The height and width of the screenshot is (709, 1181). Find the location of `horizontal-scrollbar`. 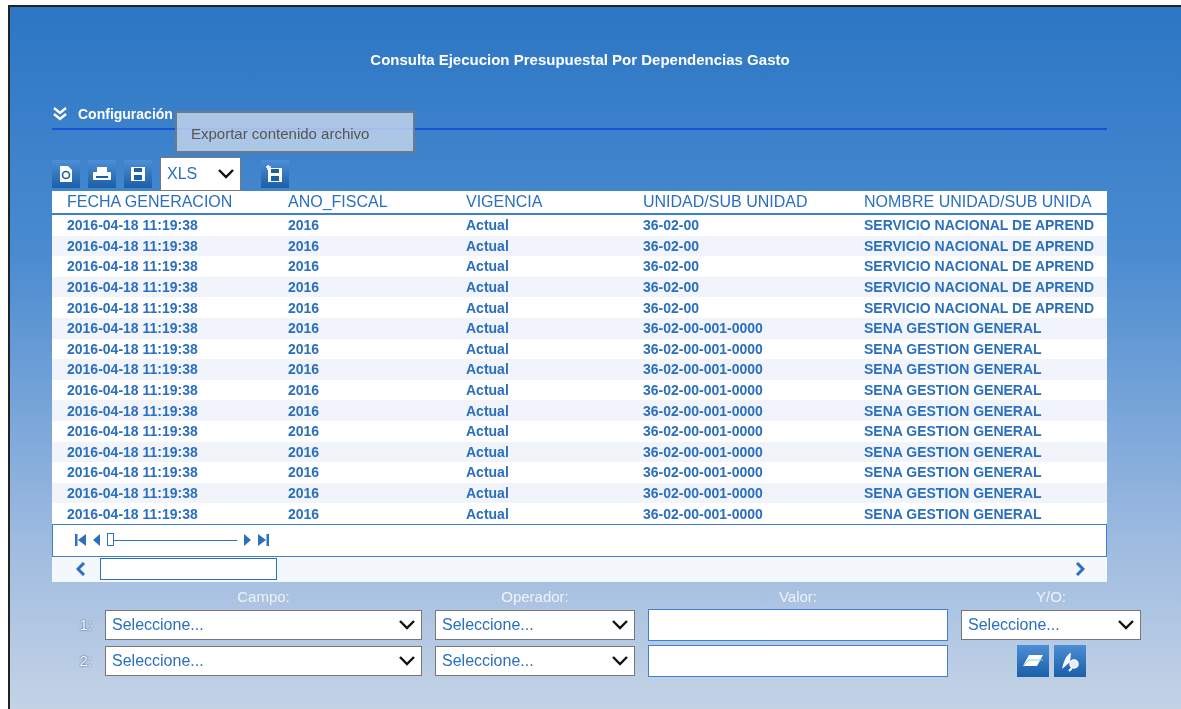

horizontal-scrollbar is located at coordinates (579, 569).